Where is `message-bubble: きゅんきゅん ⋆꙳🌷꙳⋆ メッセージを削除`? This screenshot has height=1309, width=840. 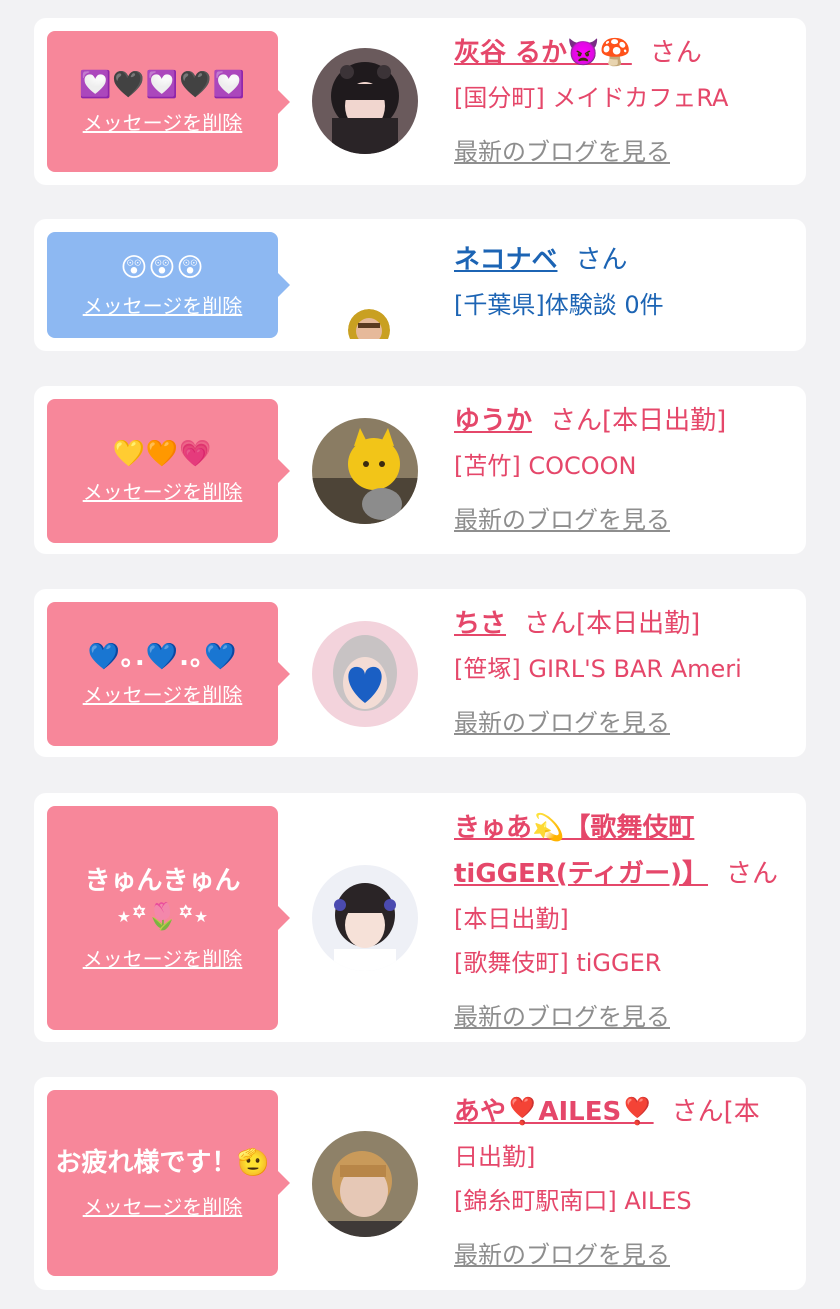 message-bubble: きゅんきゅん ⋆꙳🌷꙳⋆ メッセージを削除 is located at coordinates (168, 918).